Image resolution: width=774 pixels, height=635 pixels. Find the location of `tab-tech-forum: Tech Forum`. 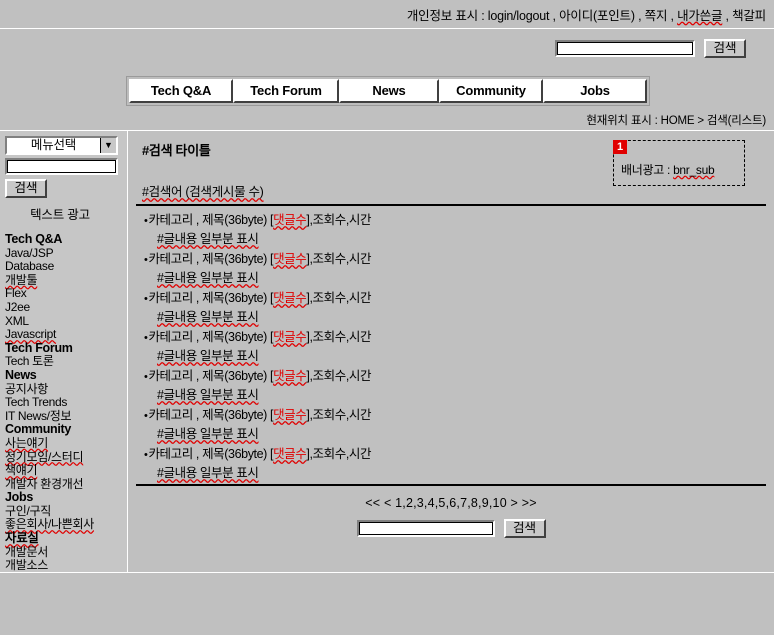

tab-tech-forum: Tech Forum is located at coordinates (286, 91).